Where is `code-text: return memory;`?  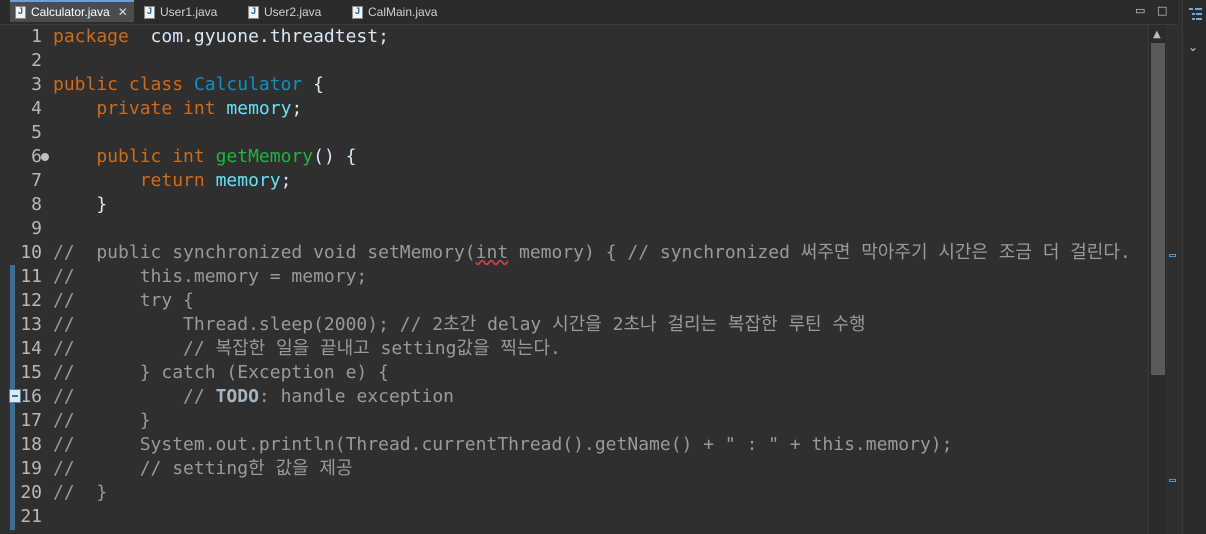 code-text: return memory; is located at coordinates (172, 181).